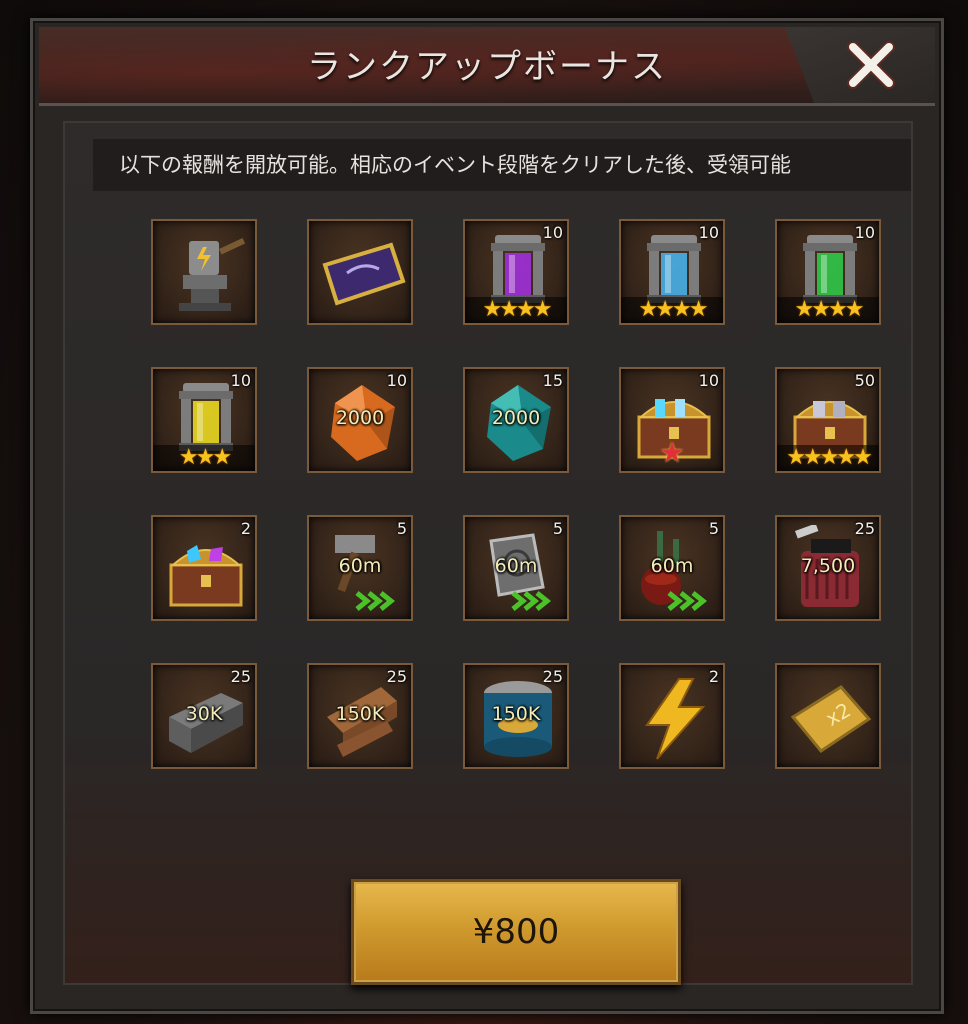  What do you see at coordinates (864, 380) in the screenshot?
I see `reward-quantity: 50` at bounding box center [864, 380].